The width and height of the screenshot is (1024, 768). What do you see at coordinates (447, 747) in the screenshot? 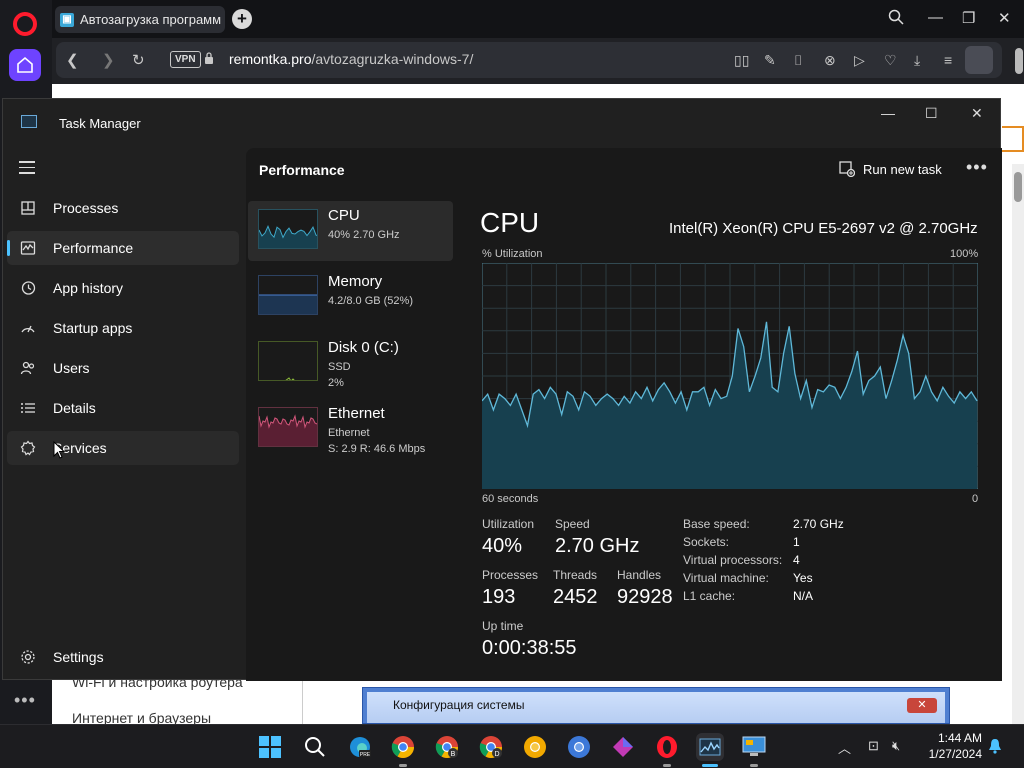
I see `chrome-beta-icon: B` at bounding box center [447, 747].